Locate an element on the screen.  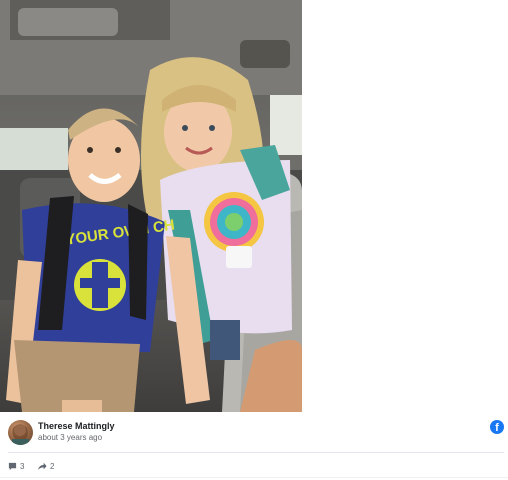
post-author-row: Therese Mattingly about 3 years ago f is located at coordinates (256, 433).